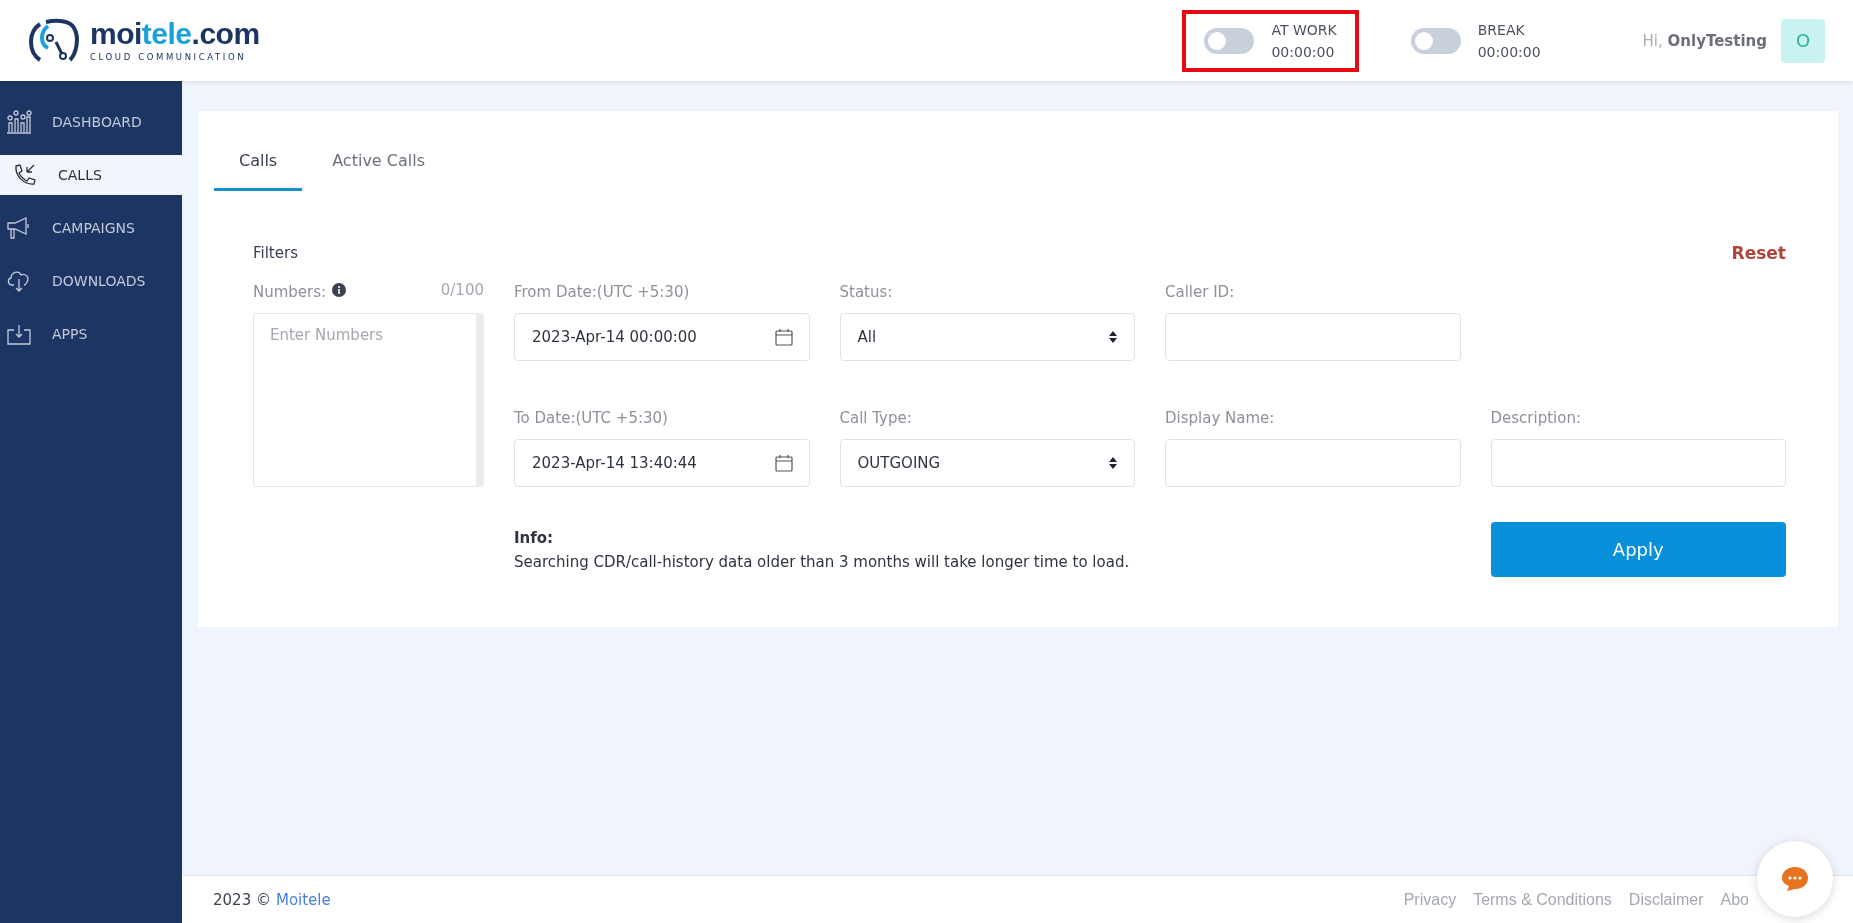 Image resolution: width=1853 pixels, height=923 pixels. Describe the element at coordinates (1704, 40) in the screenshot. I see `user-greeting: Hi, OnlyTesting` at that location.